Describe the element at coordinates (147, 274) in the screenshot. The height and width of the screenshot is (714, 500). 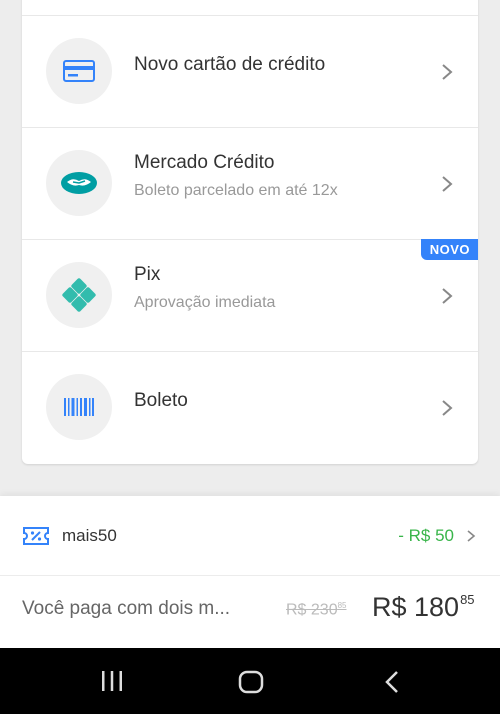
I see `payment-option-title: Pix` at that location.